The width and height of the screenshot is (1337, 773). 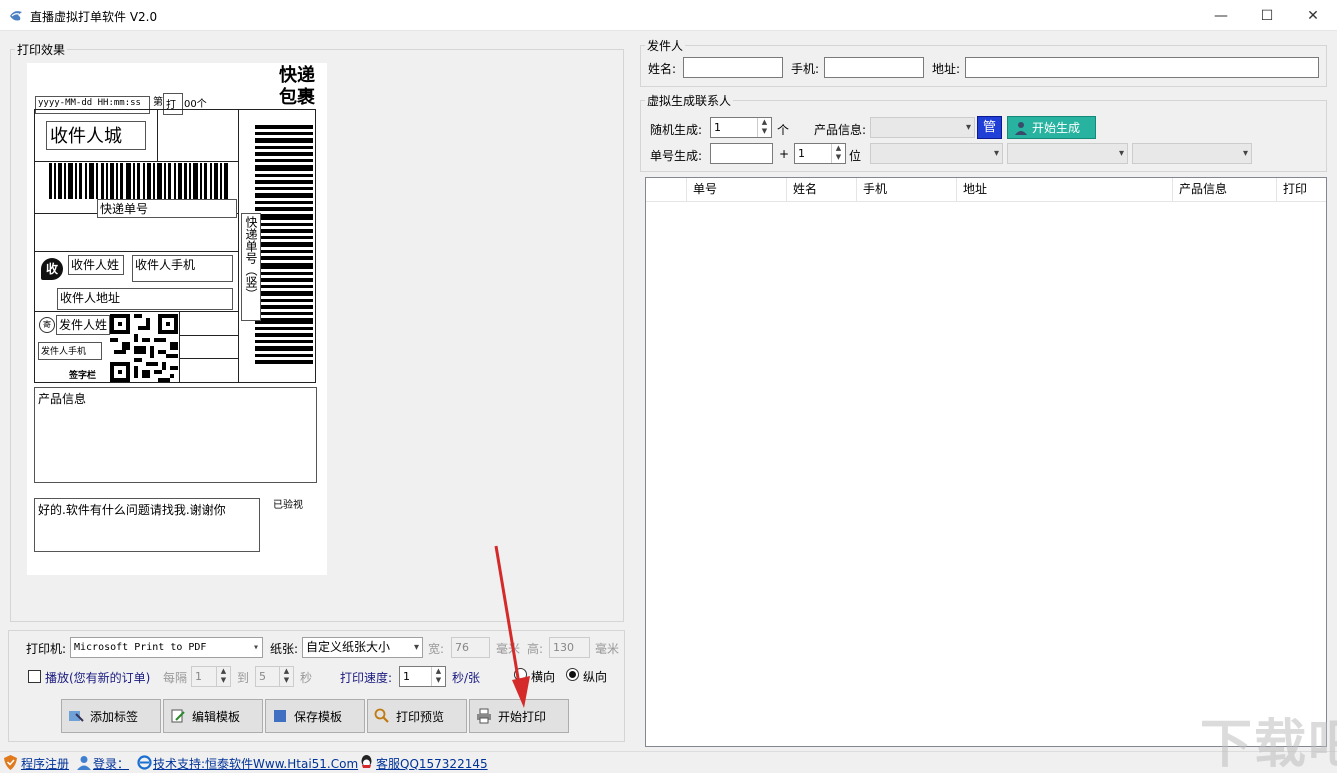 What do you see at coordinates (96, 265) in the screenshot?
I see `label-receiver-name: 收件人姓` at bounding box center [96, 265].